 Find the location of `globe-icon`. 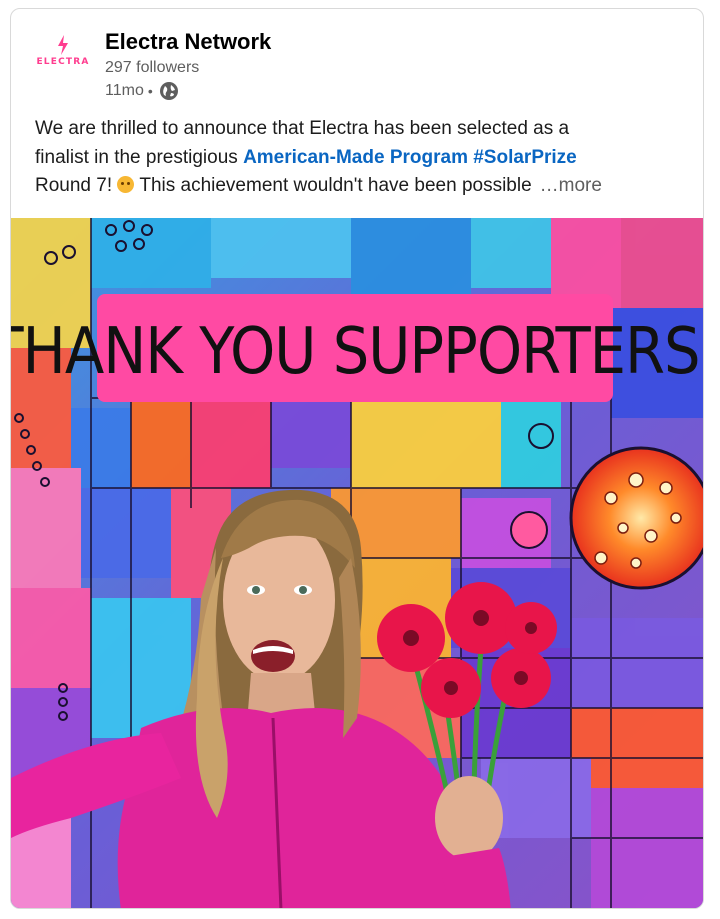

globe-icon is located at coordinates (168, 91).